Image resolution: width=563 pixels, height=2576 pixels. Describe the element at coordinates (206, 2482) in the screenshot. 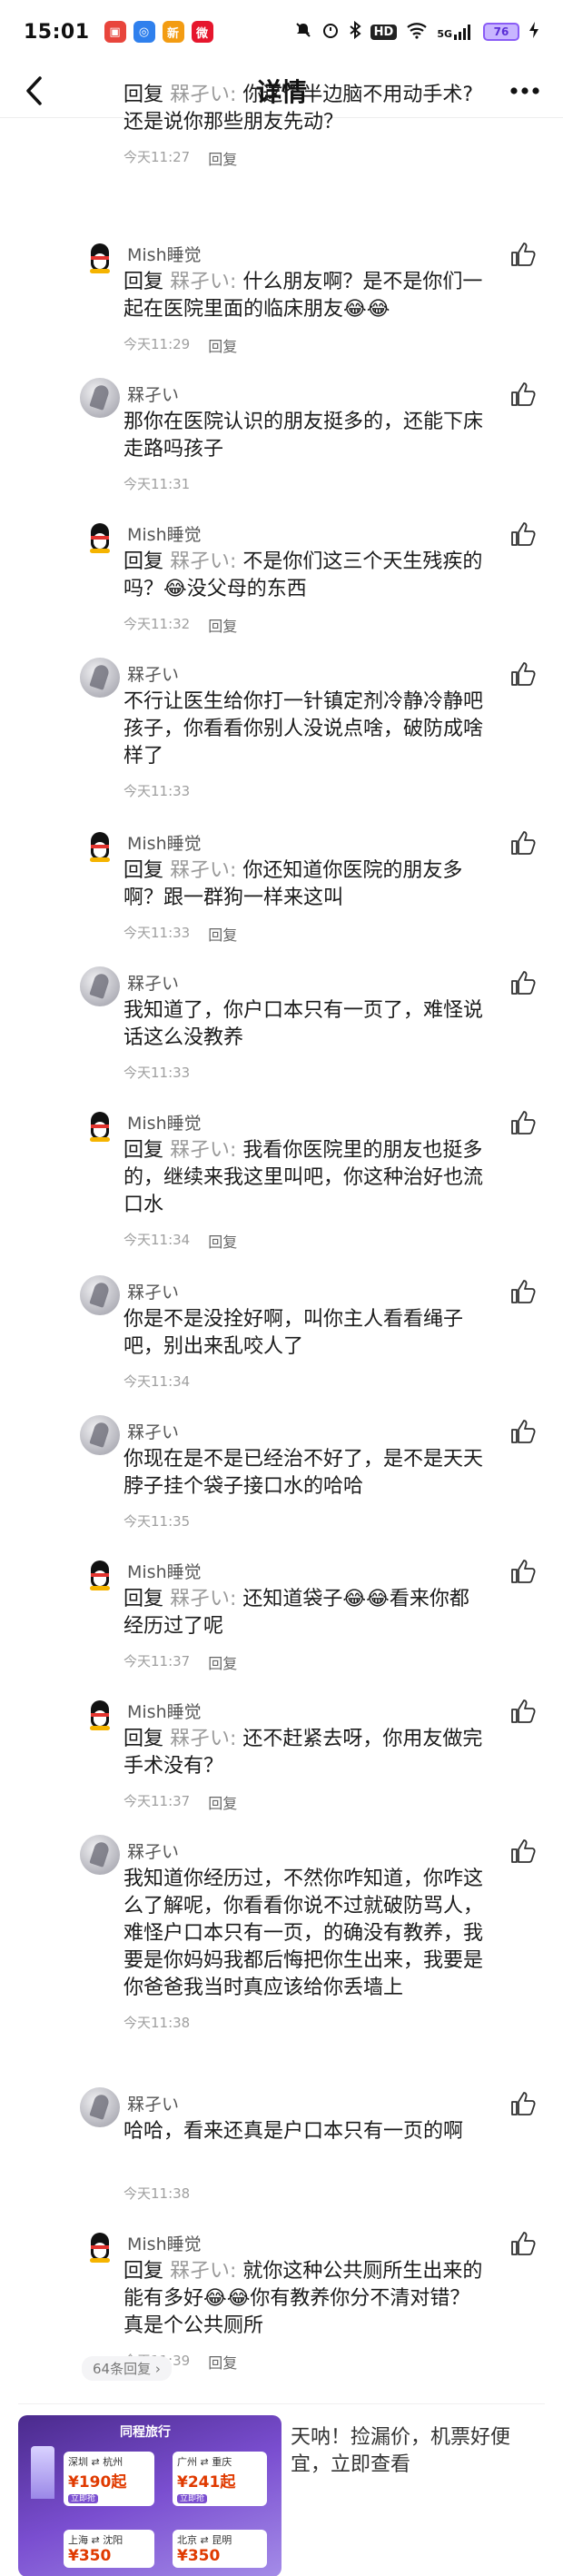

I see `ad-fare-price: ¥241起` at that location.